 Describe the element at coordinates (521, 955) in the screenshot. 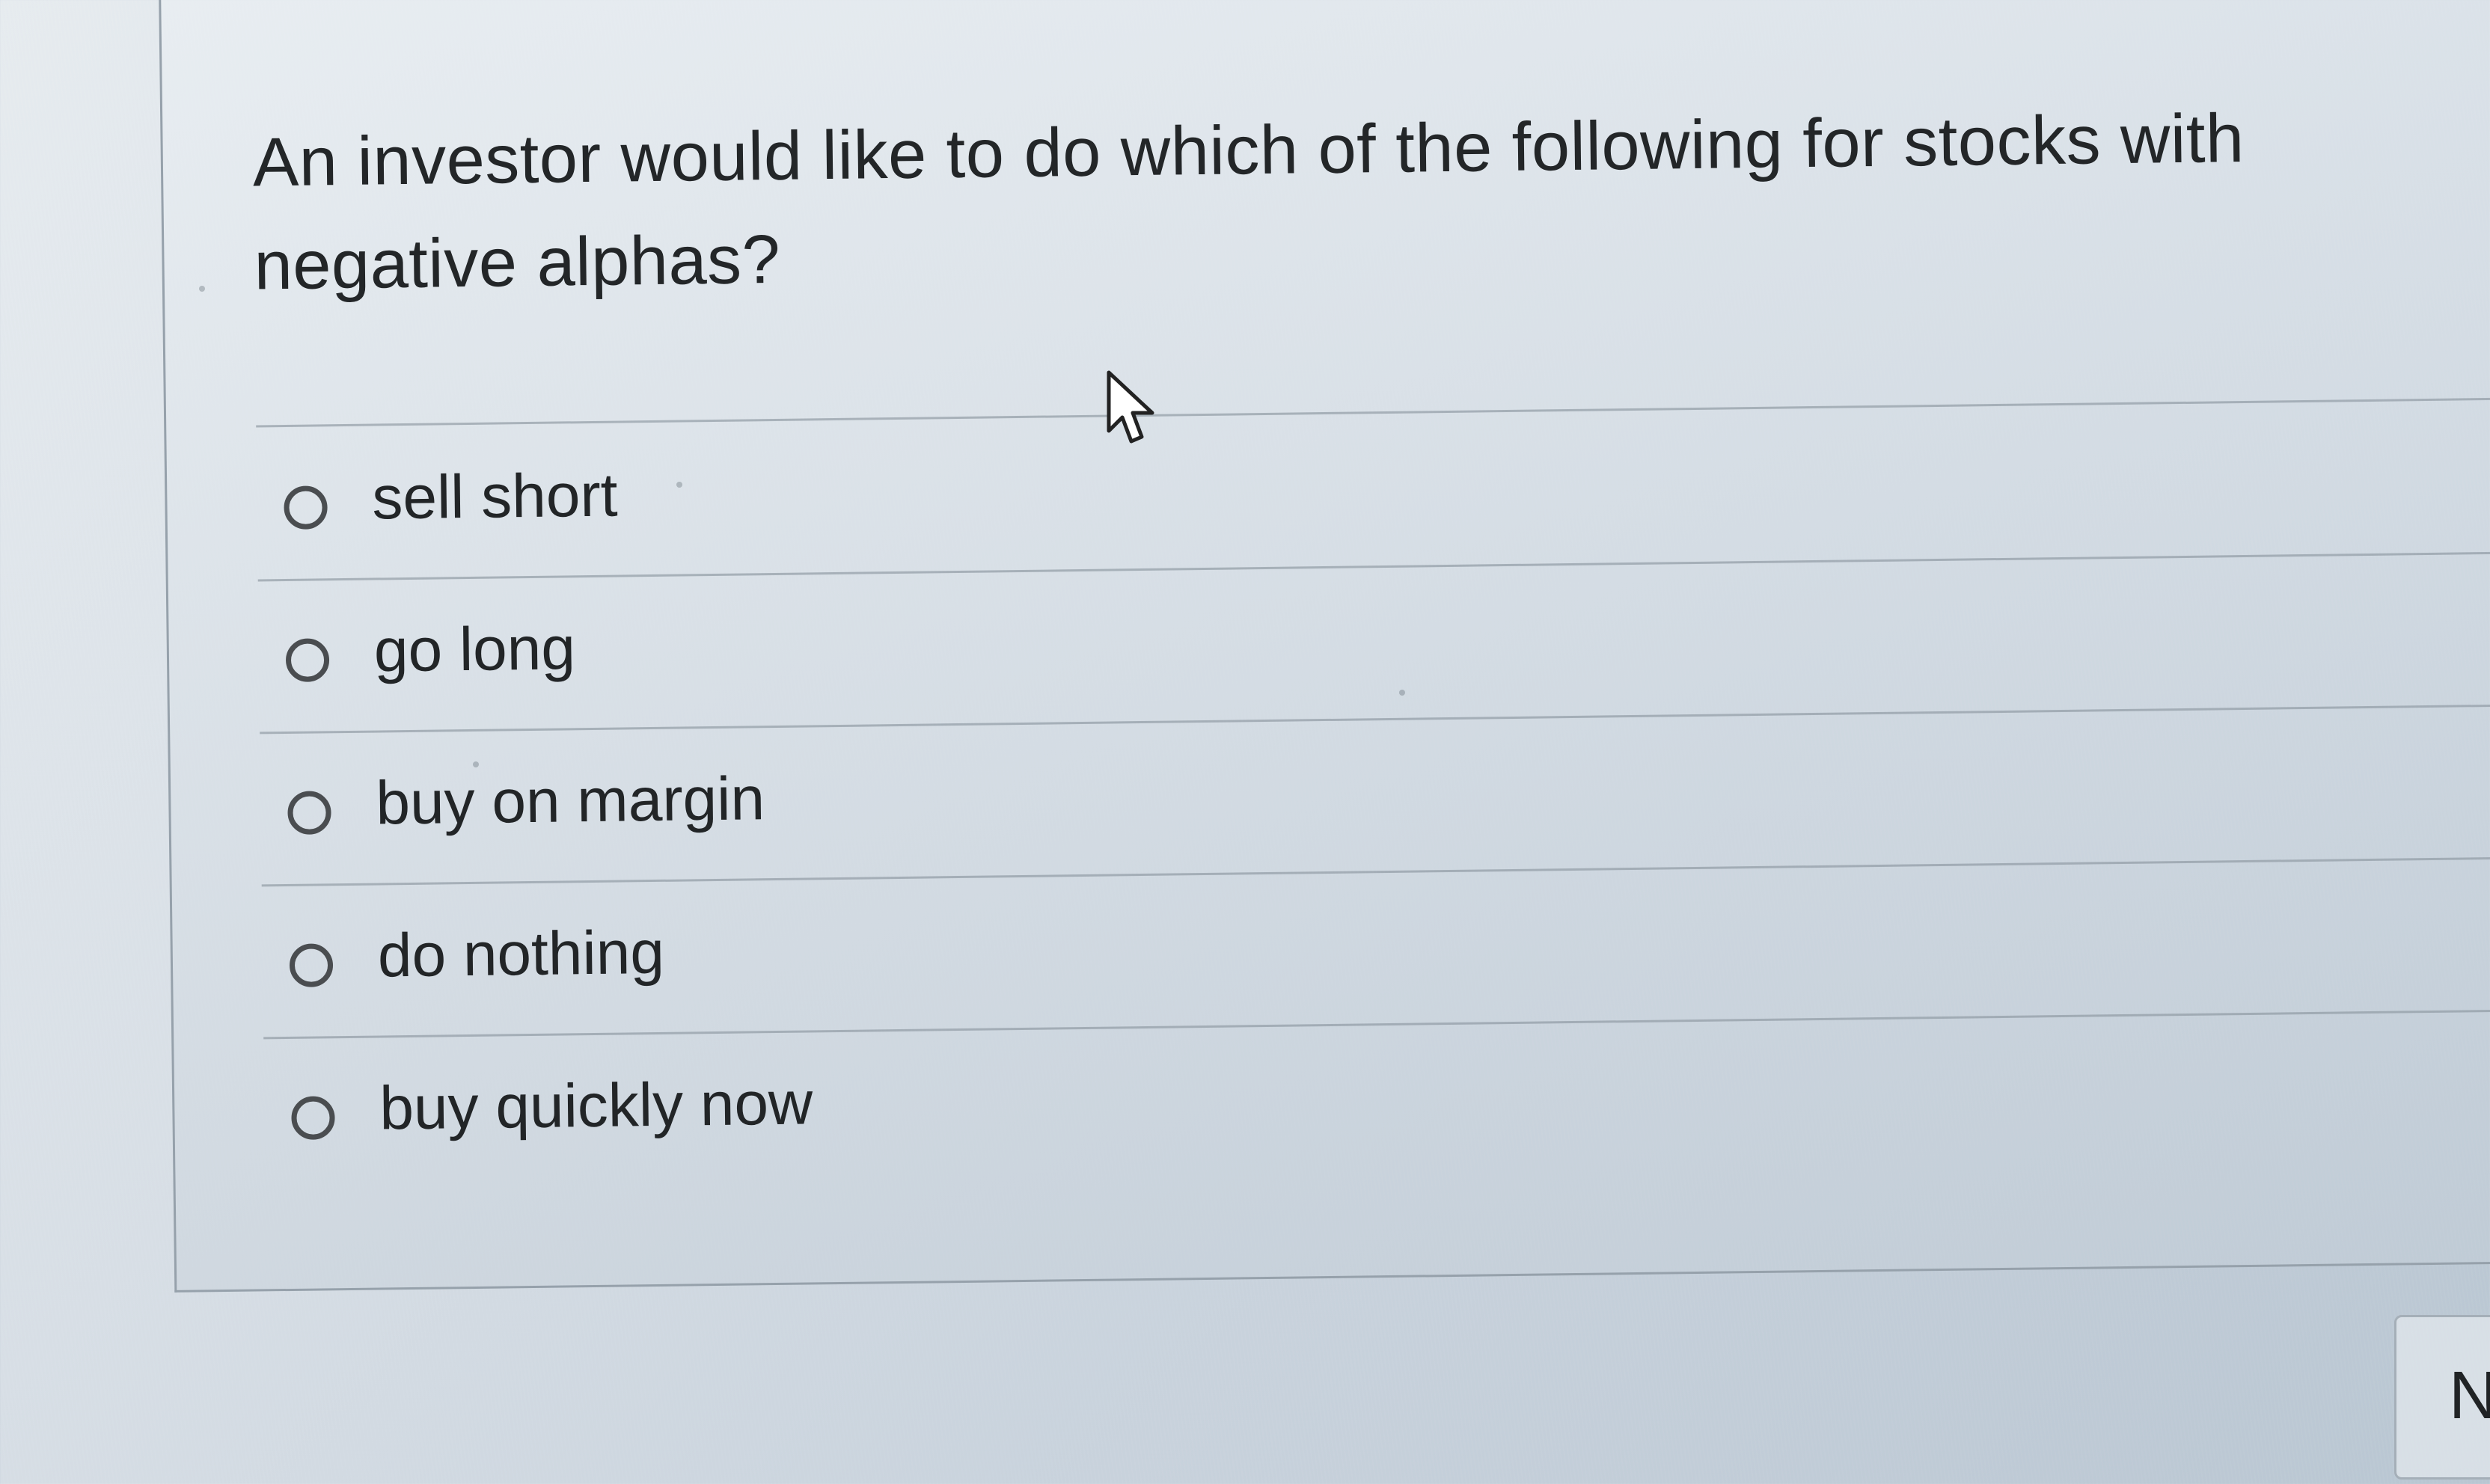

I see `option-label: do nothing` at that location.